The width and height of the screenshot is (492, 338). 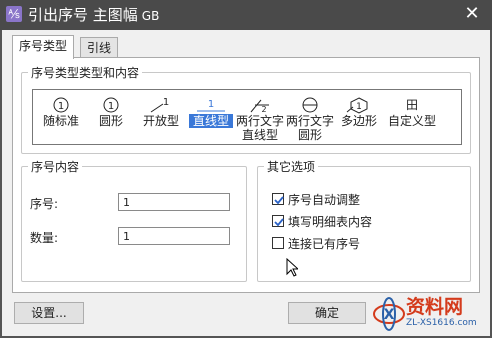 What do you see at coordinates (110, 121) in the screenshot?
I see `type-option-label: 圆形` at bounding box center [110, 121].